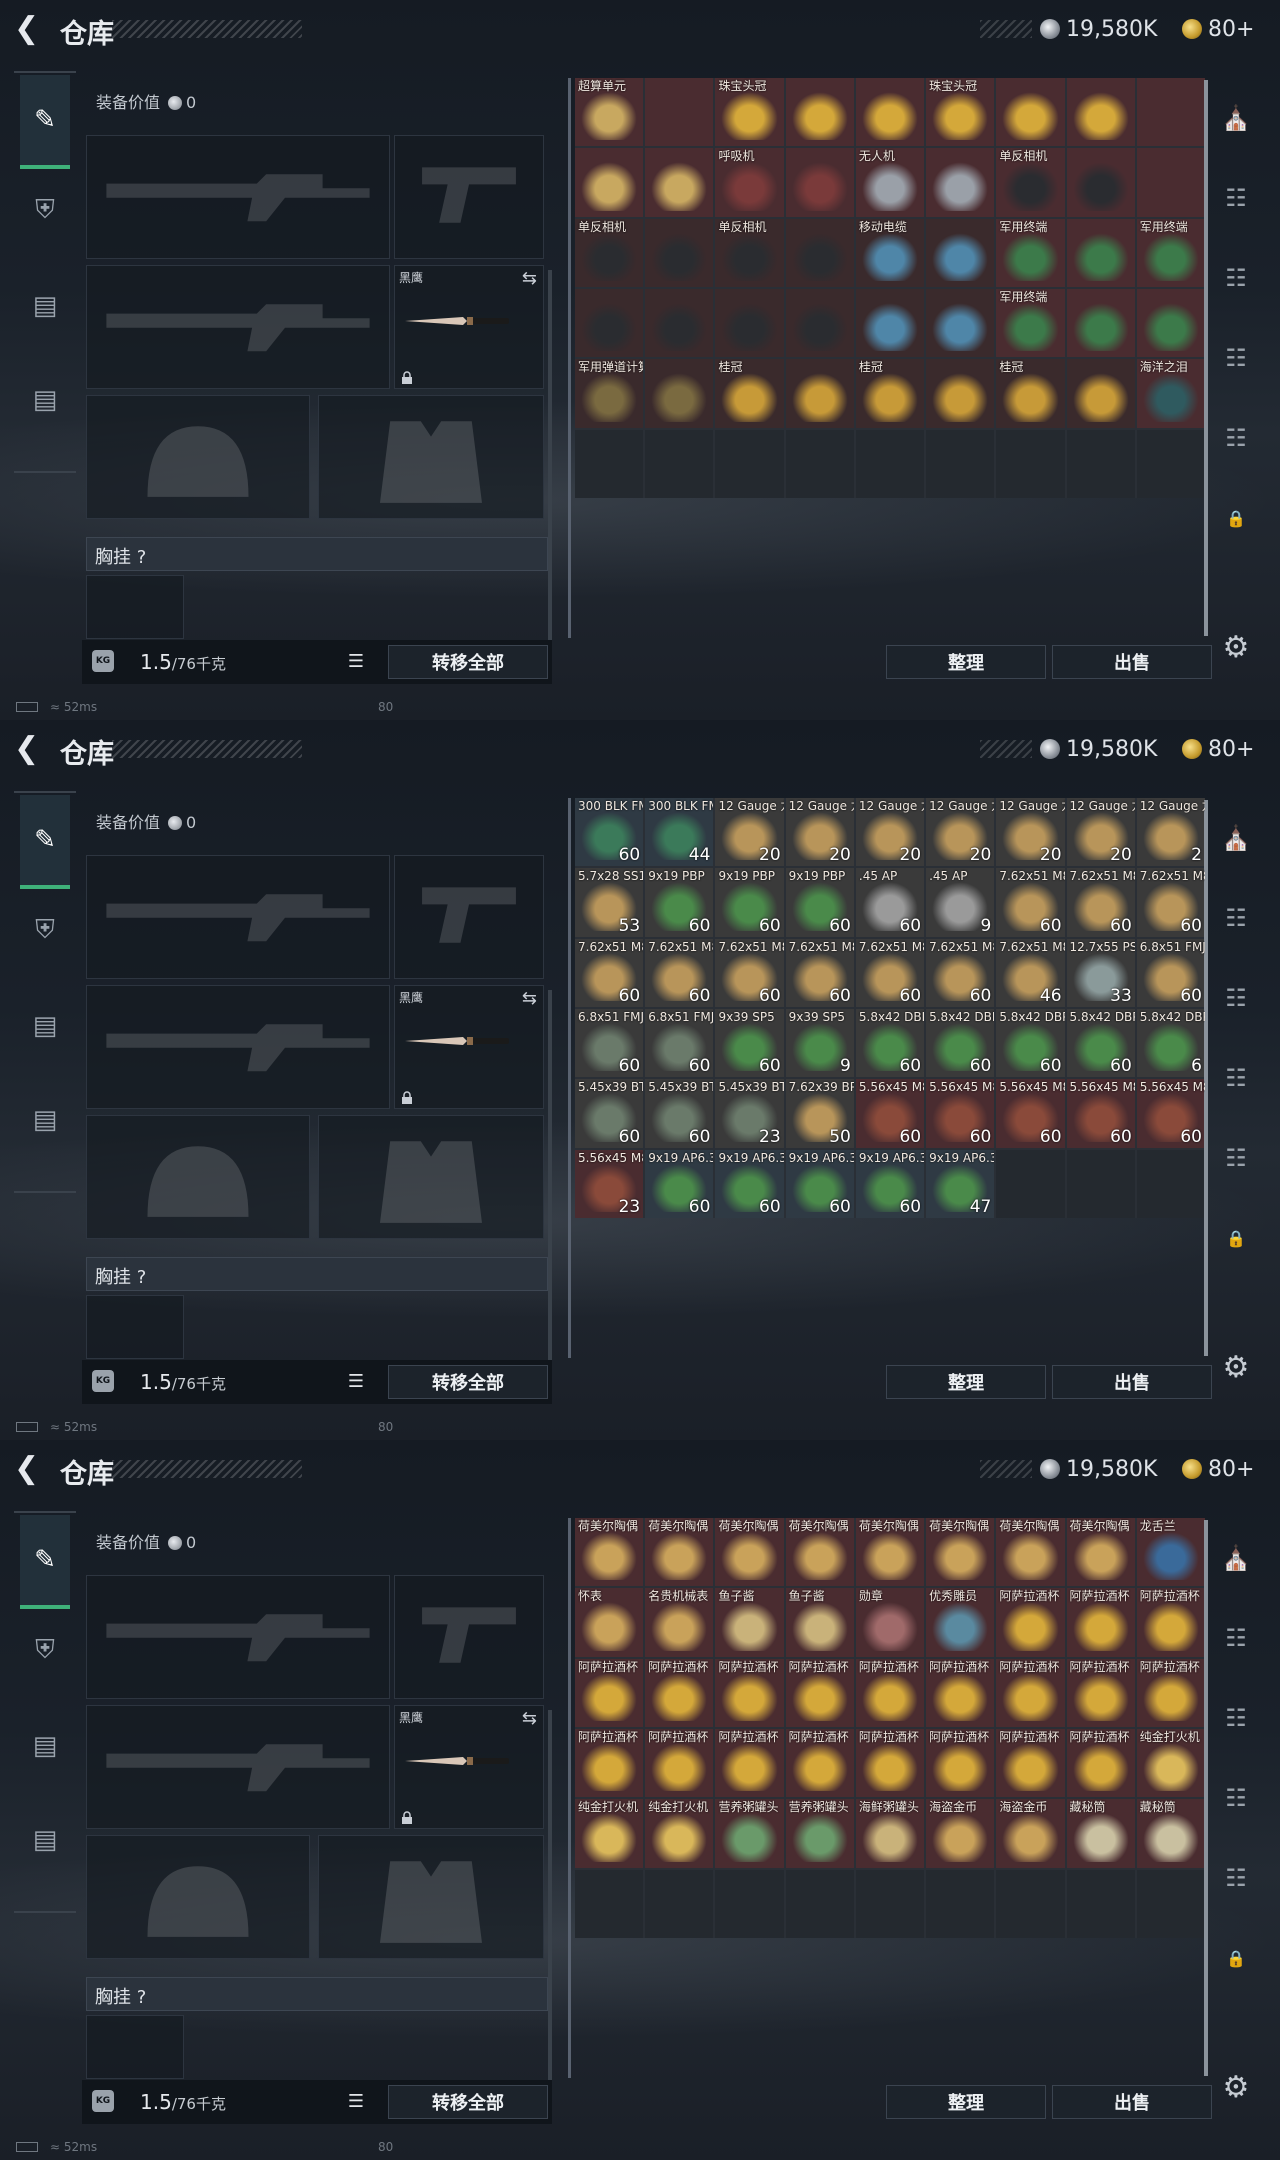  Describe the element at coordinates (1170, 1043) in the screenshot. I see `item-cell: 5.8x42 DBP10 6` at that location.